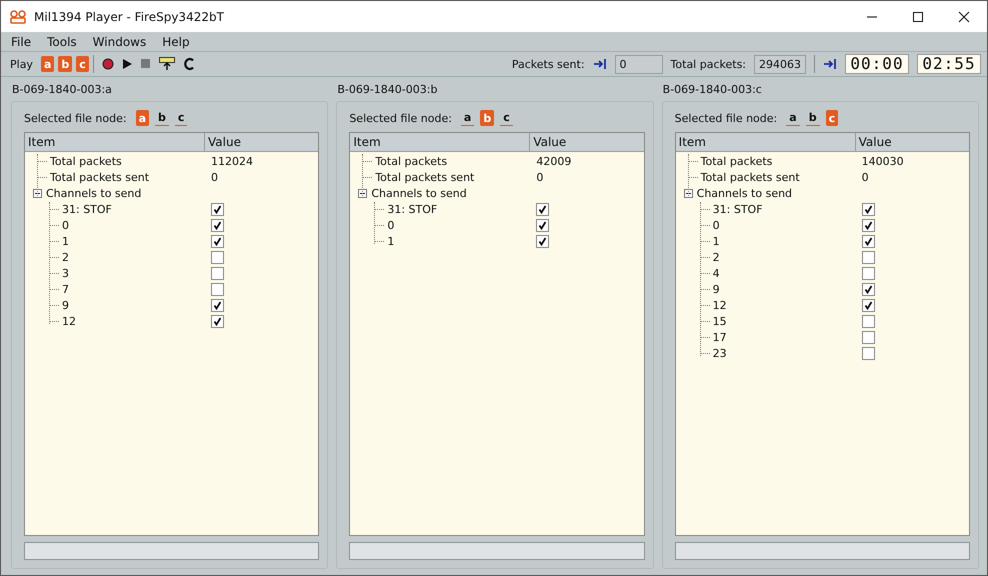  I want to click on play-node-button: b, so click(65, 64).